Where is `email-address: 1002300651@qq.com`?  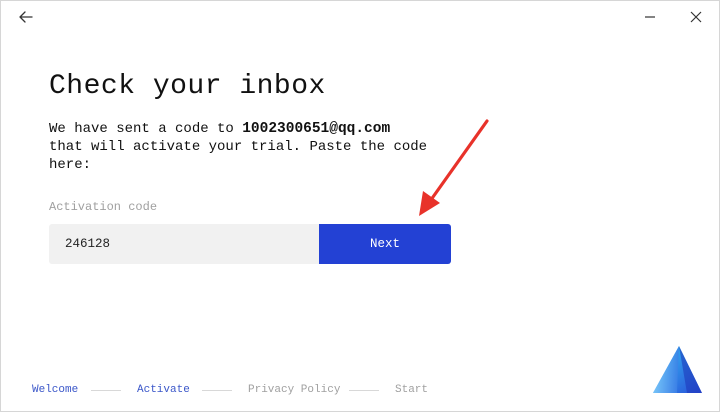 email-address: 1002300651@qq.com is located at coordinates (316, 129).